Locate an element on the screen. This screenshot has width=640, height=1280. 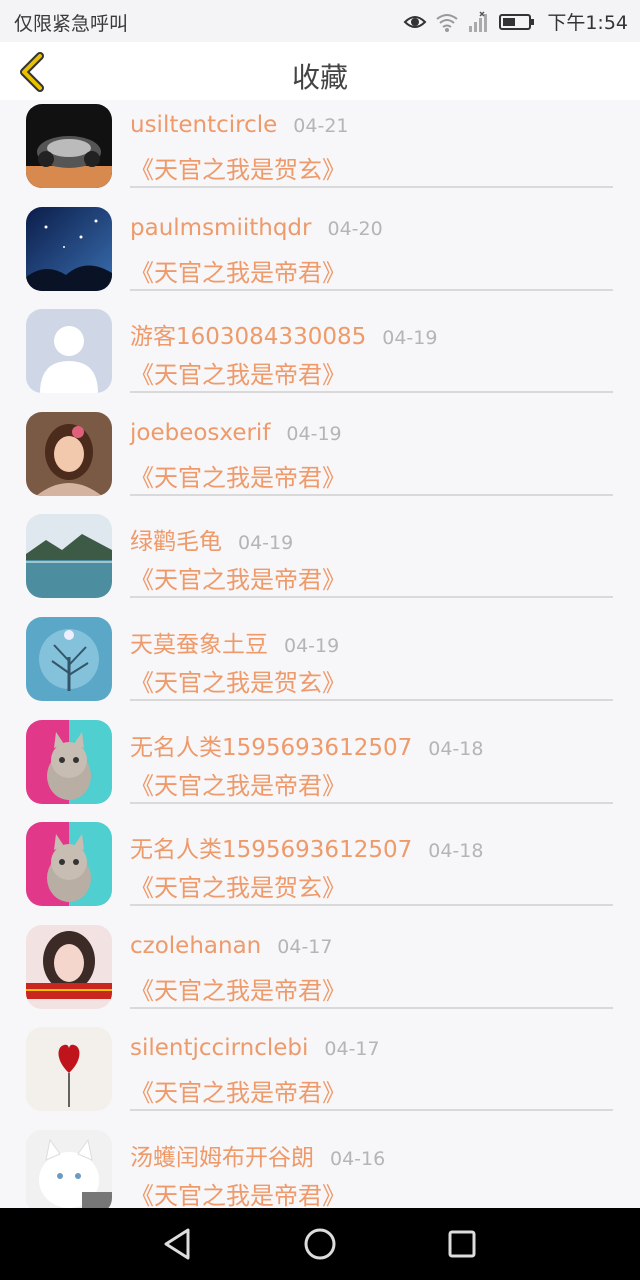
username-text: joebeosxerif is located at coordinates (200, 432).